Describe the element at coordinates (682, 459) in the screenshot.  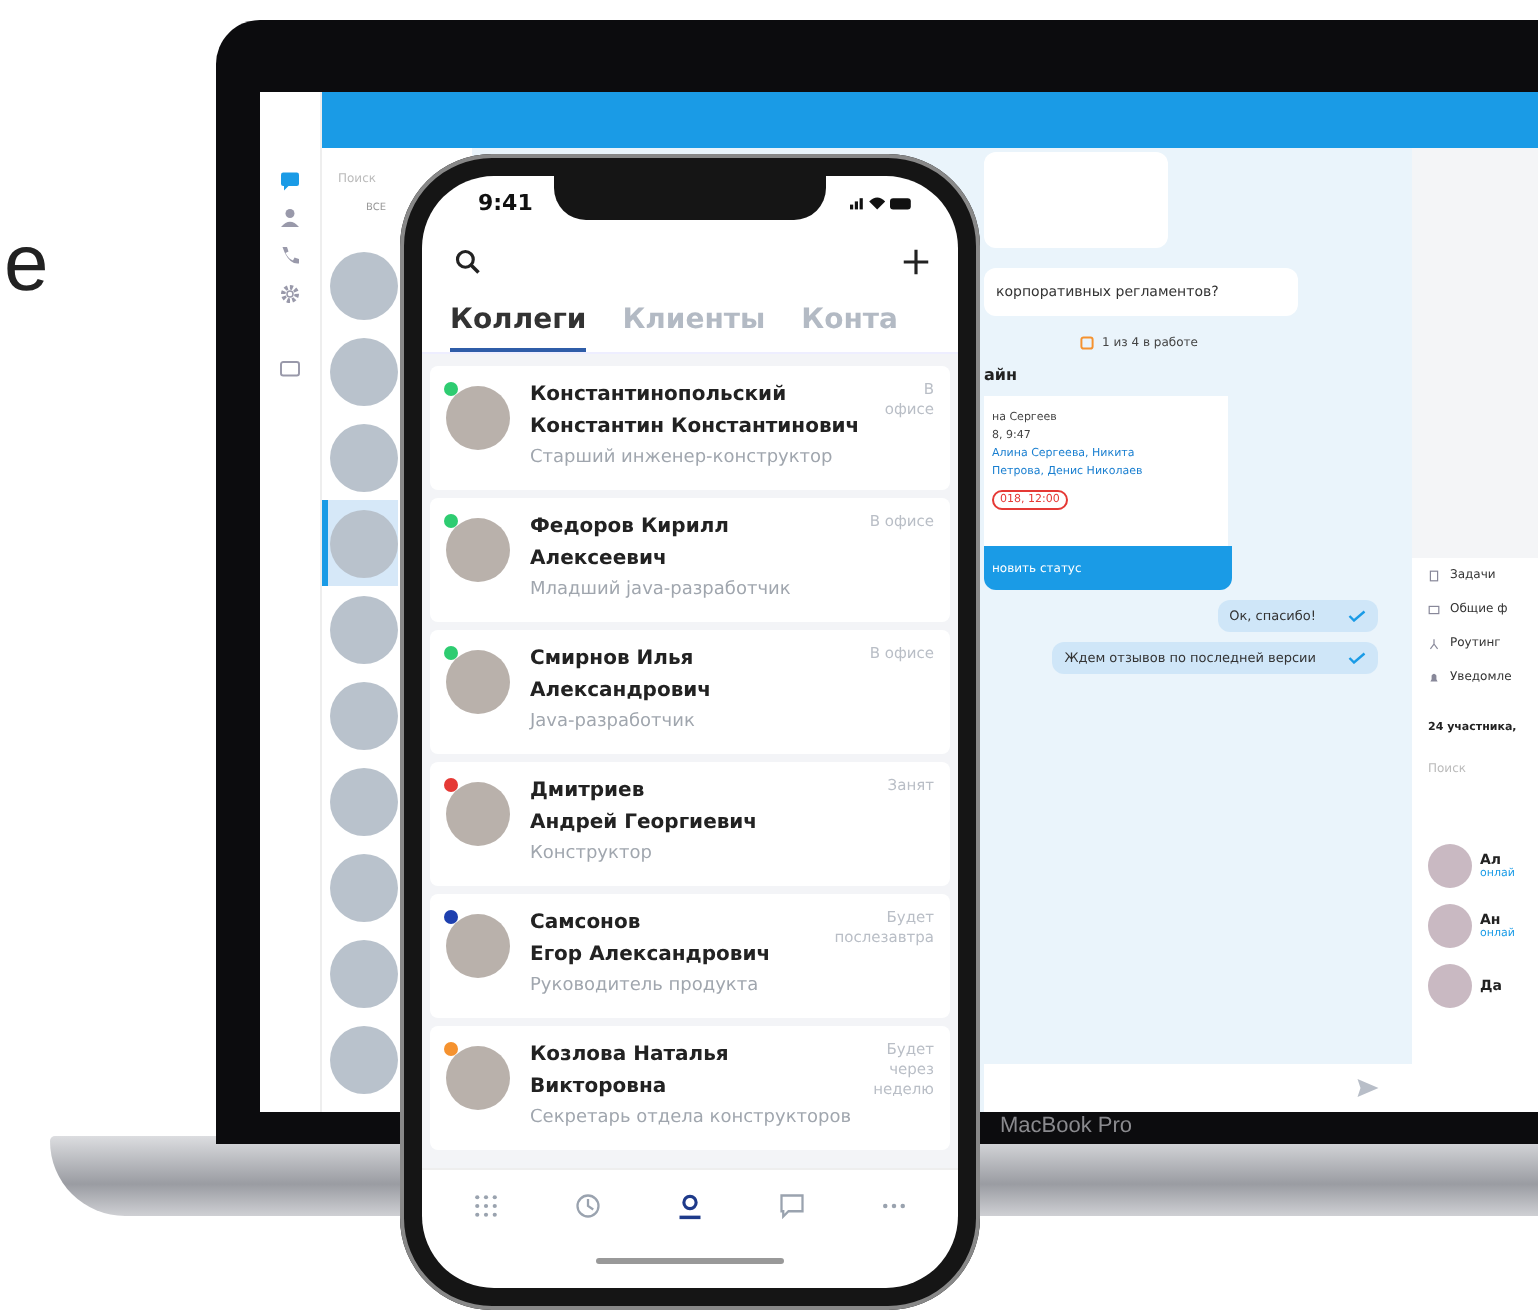
I see `contact-role: Старший инженер-конструктор` at that location.